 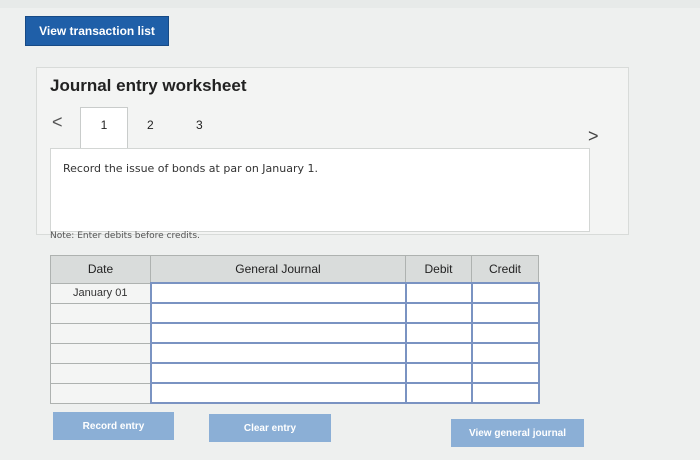 What do you see at coordinates (57, 122) in the screenshot?
I see `prev-arrow-icon: <` at bounding box center [57, 122].